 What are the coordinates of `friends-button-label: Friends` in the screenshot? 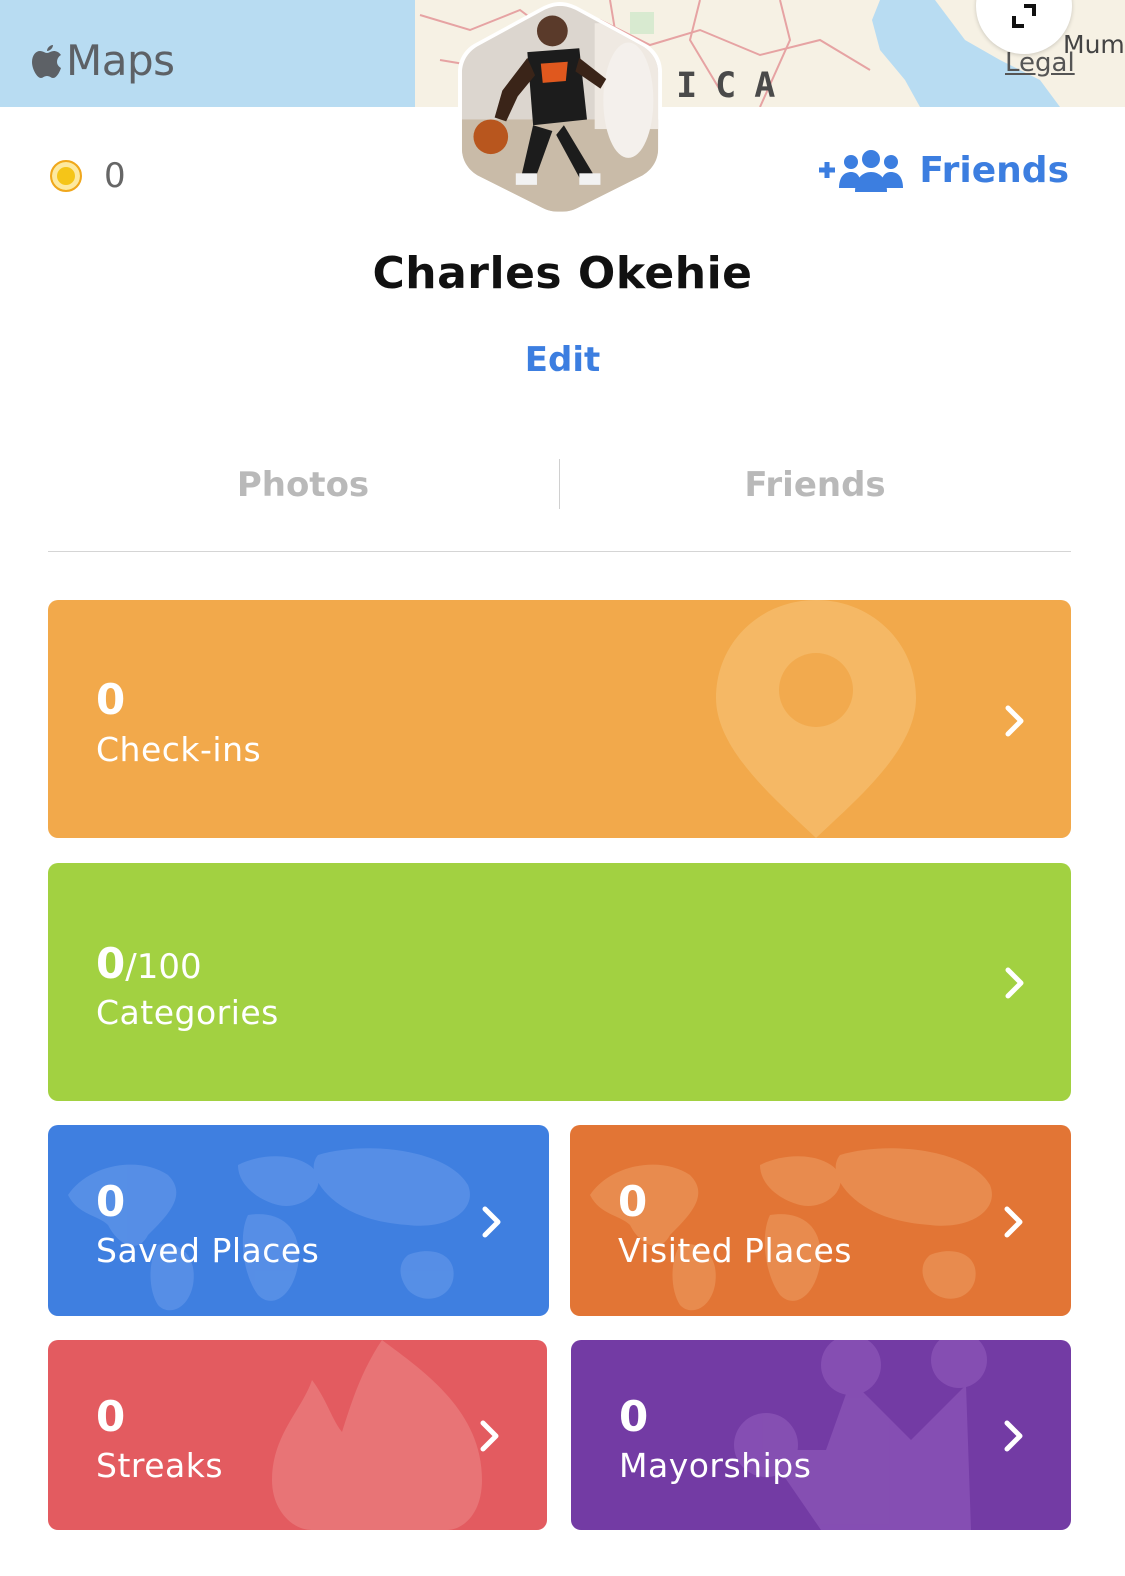 It's located at (994, 170).